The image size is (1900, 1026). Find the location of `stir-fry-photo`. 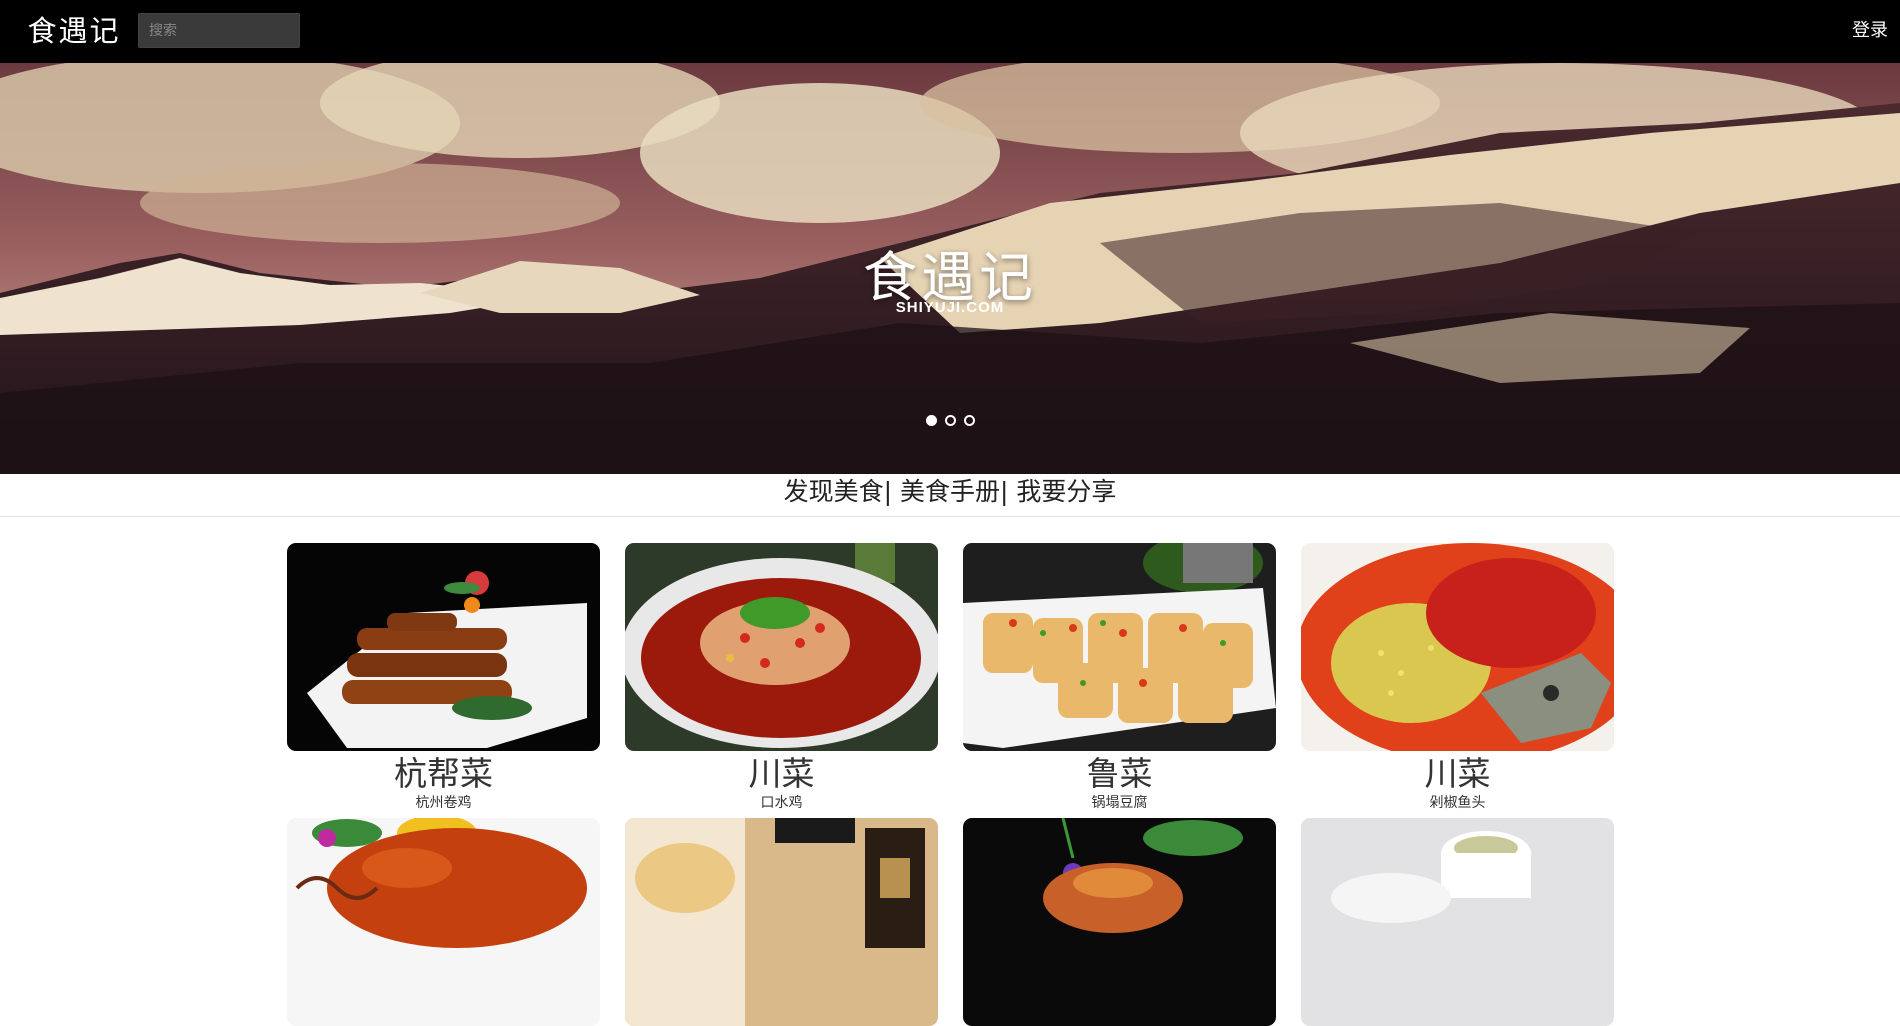

stir-fry-photo is located at coordinates (1119, 922).